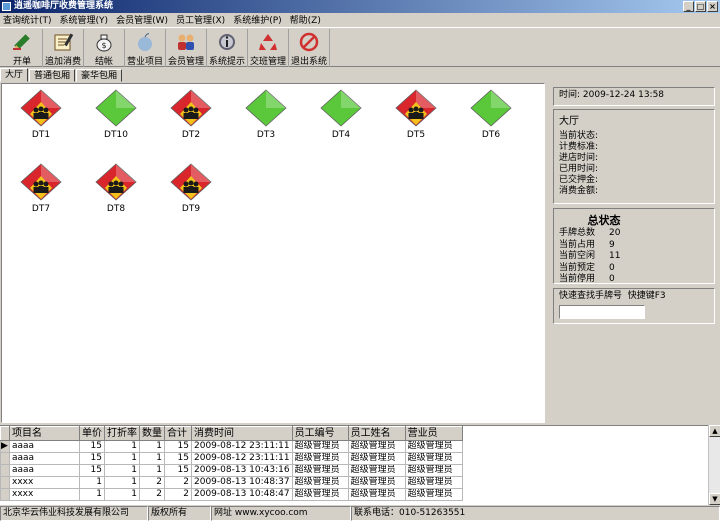 Image resolution: width=720 pixels, height=521 pixels. Describe the element at coordinates (179, 513) in the screenshot. I see `status-rights: 版权所有` at that location.